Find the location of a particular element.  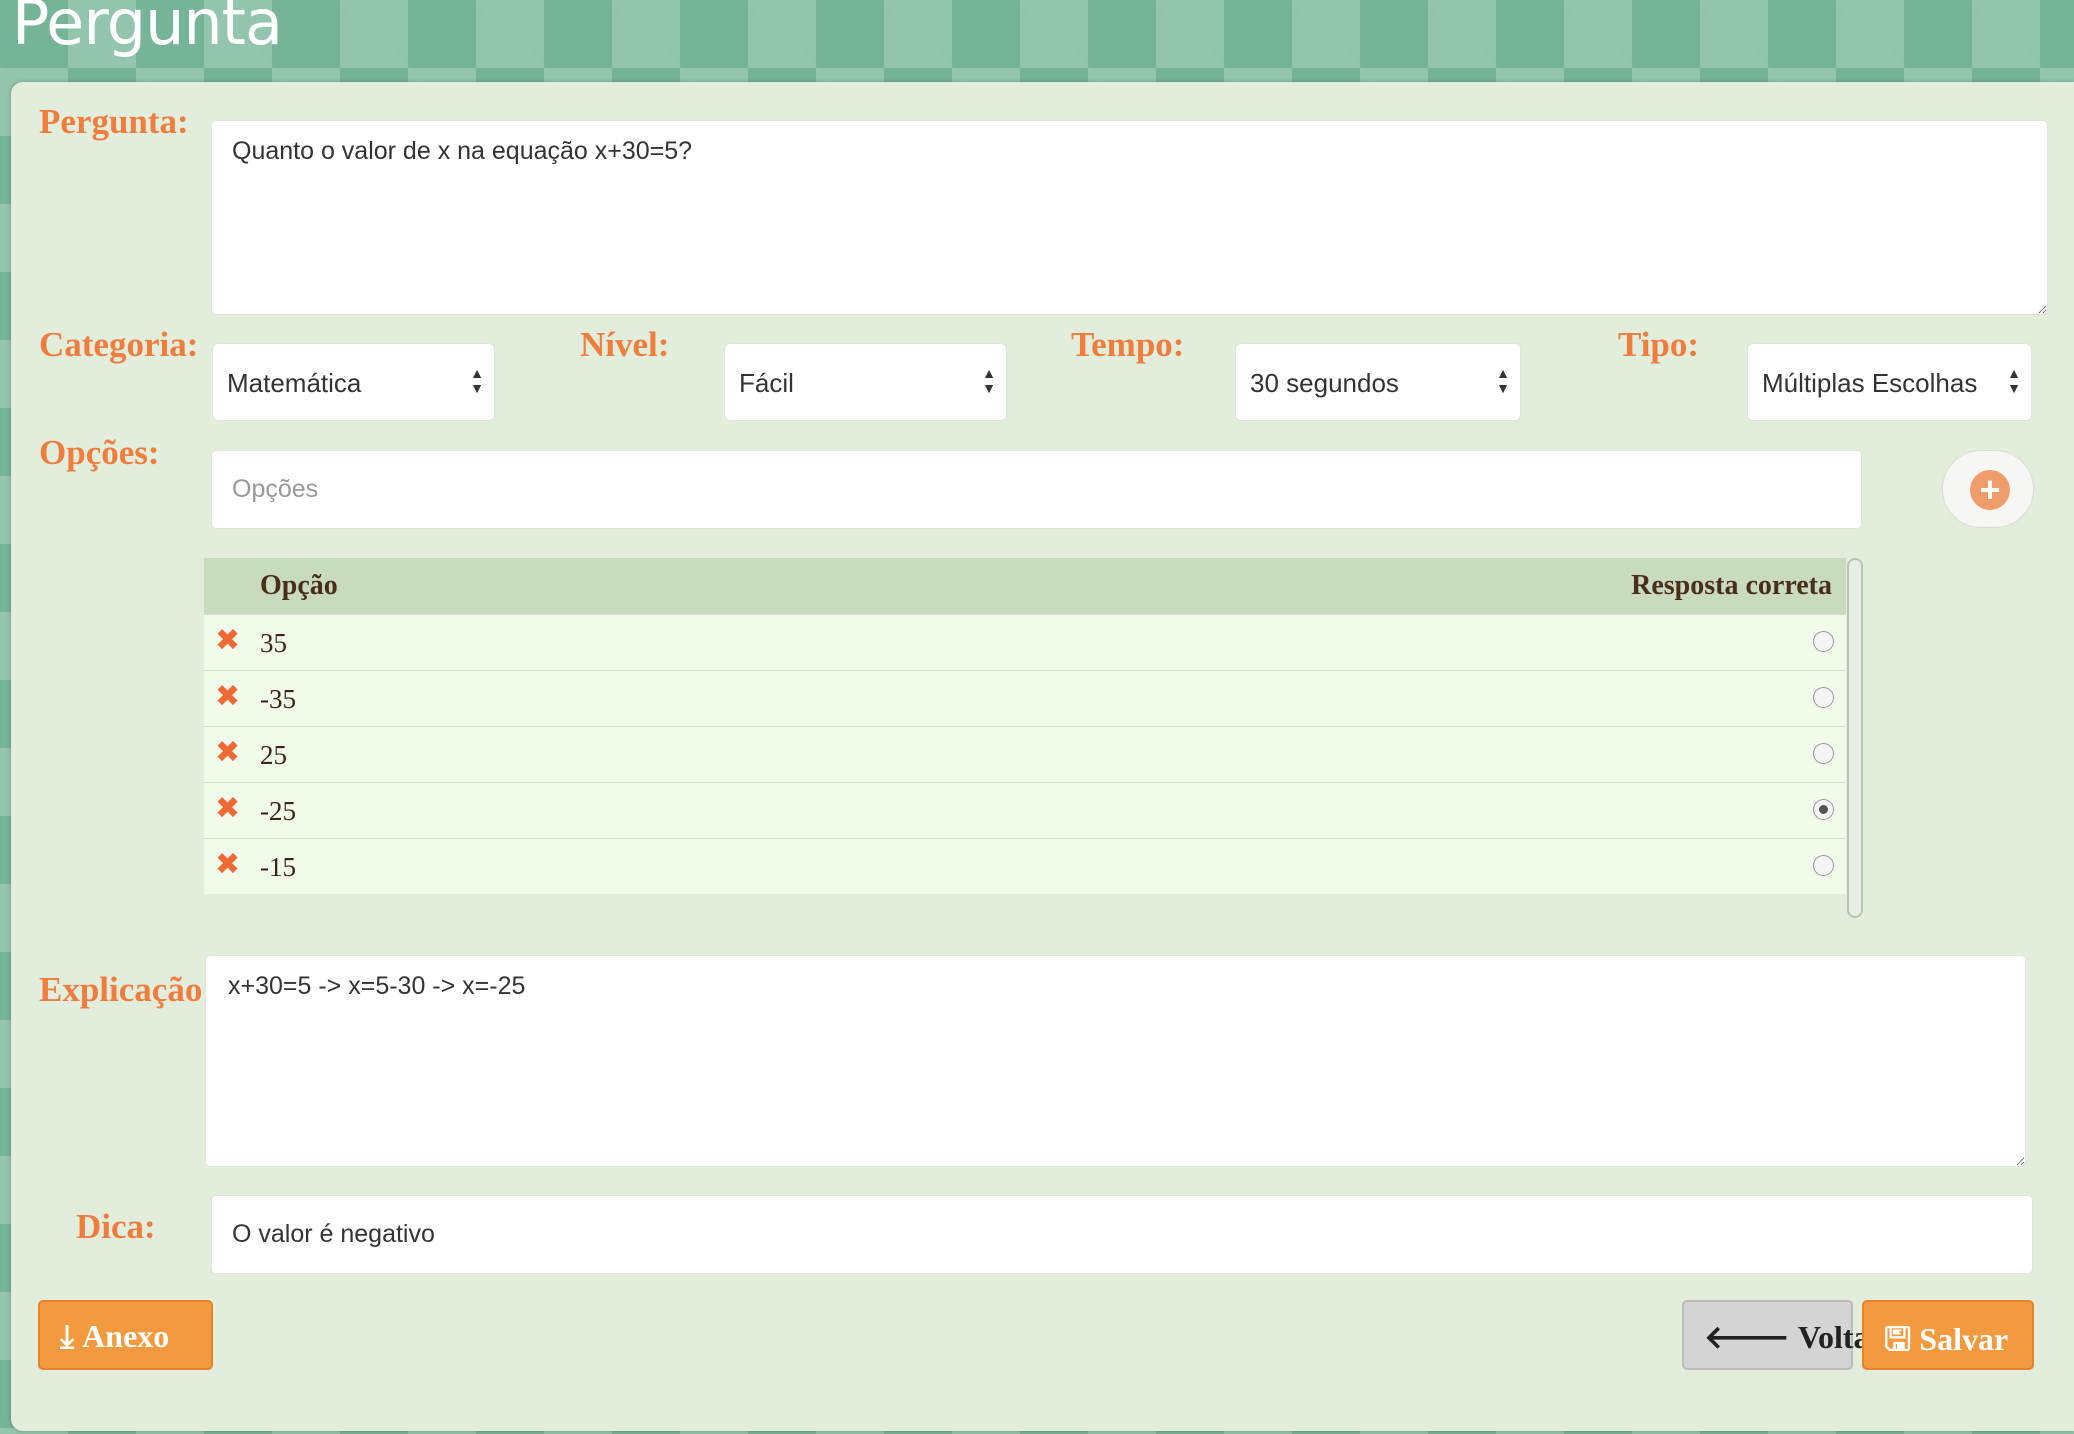

attachment-button: ⤓ Anexo is located at coordinates (125, 1335).